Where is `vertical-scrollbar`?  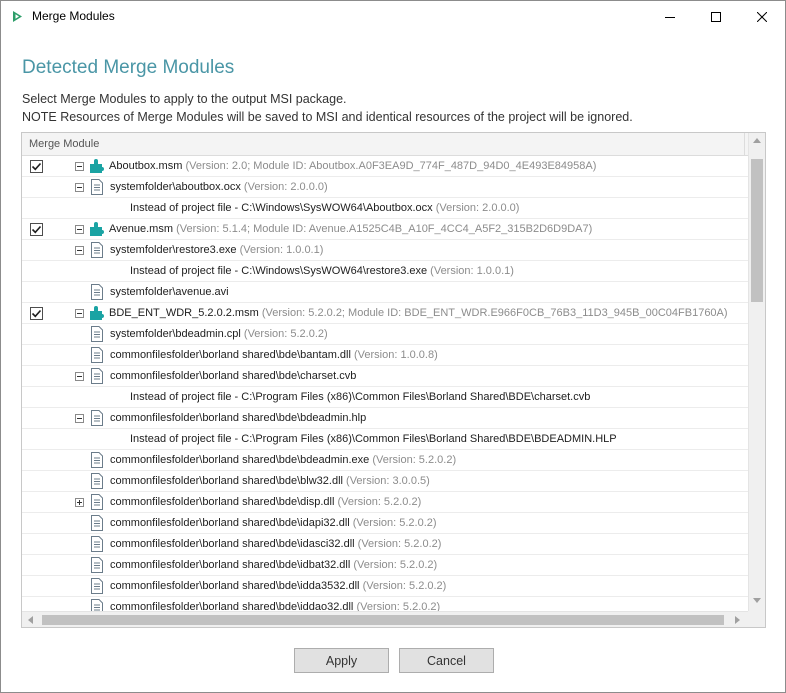 vertical-scrollbar is located at coordinates (756, 372).